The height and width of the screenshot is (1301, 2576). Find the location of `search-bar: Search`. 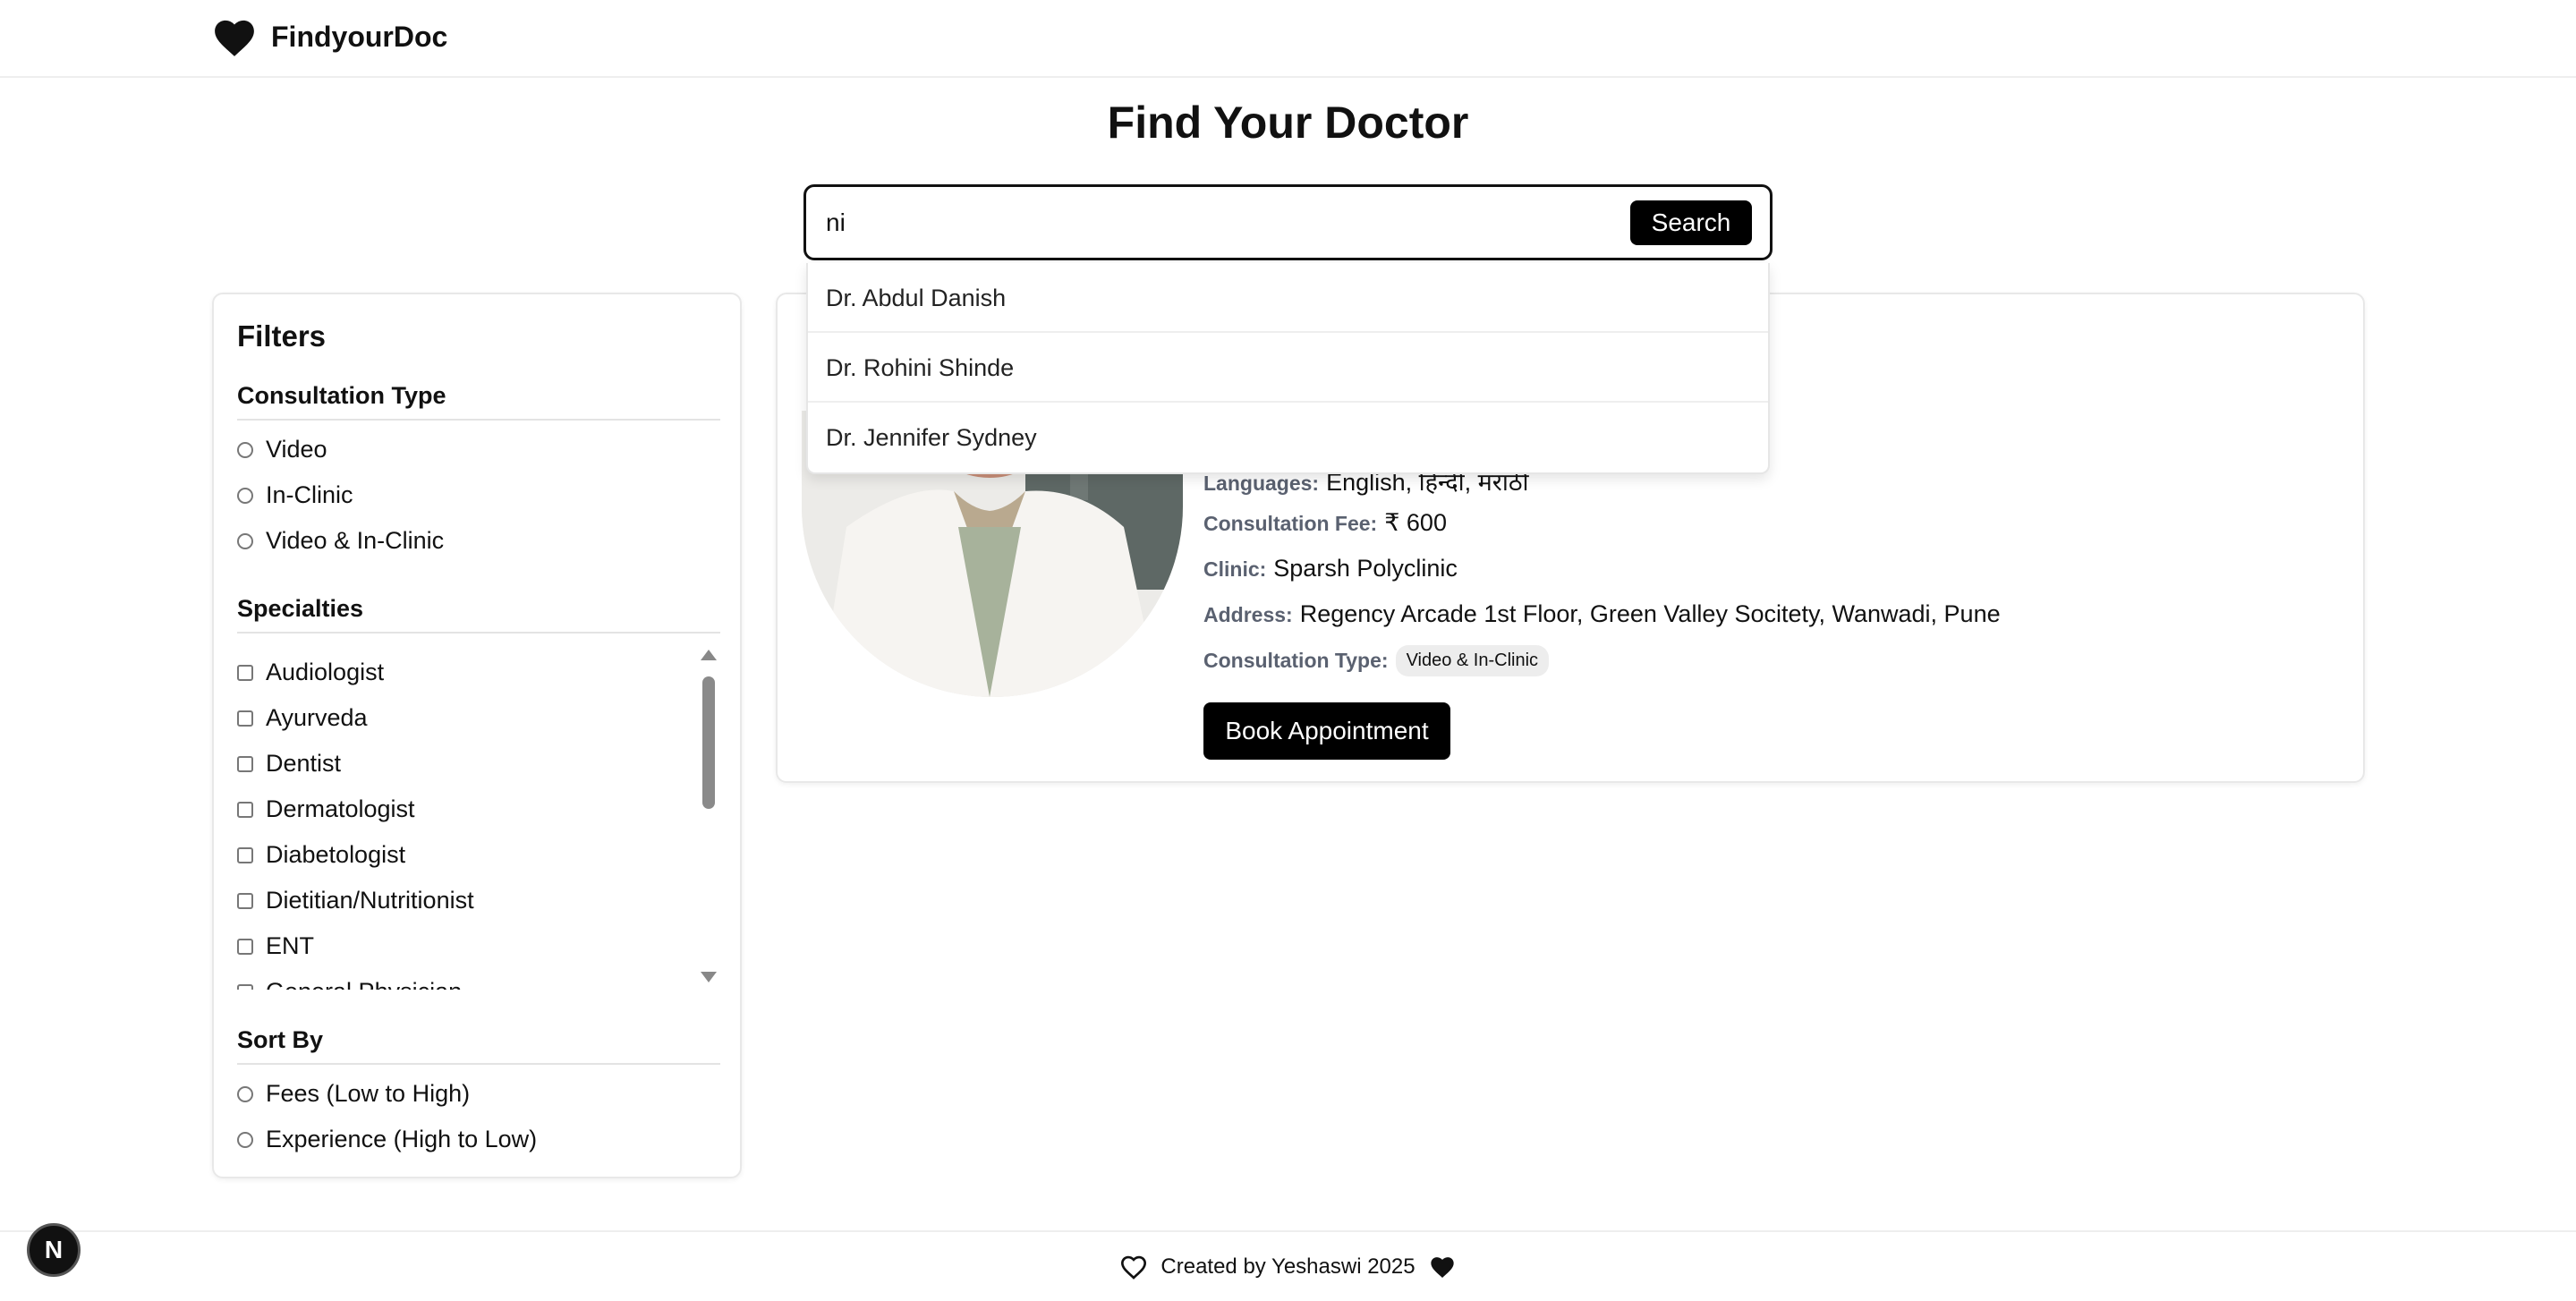

search-bar: Search is located at coordinates (1288, 222).